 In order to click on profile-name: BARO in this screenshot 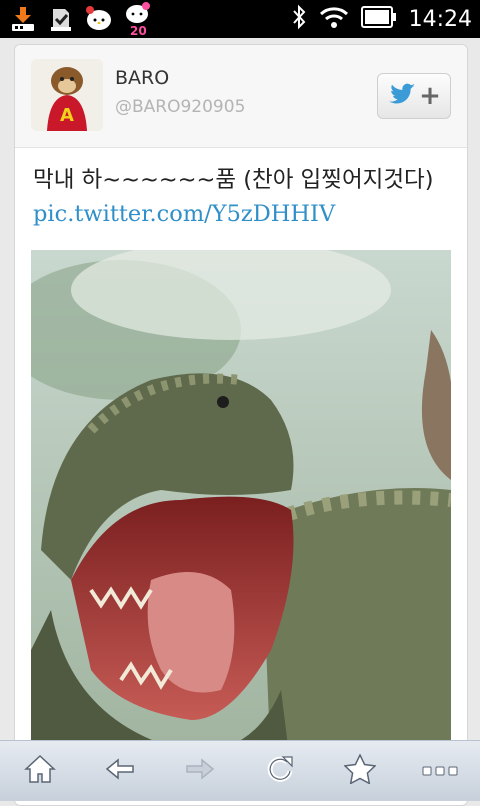, I will do `click(142, 78)`.